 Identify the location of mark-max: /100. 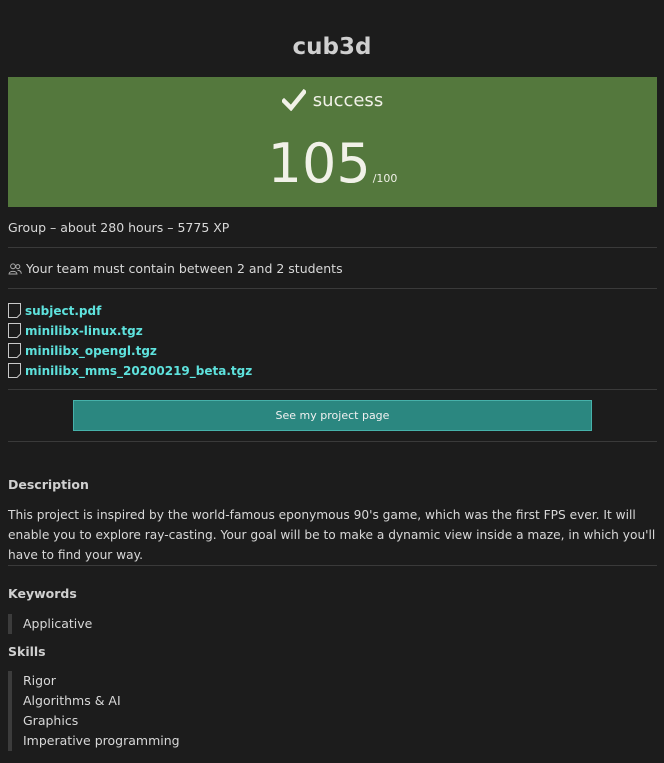
(385, 178).